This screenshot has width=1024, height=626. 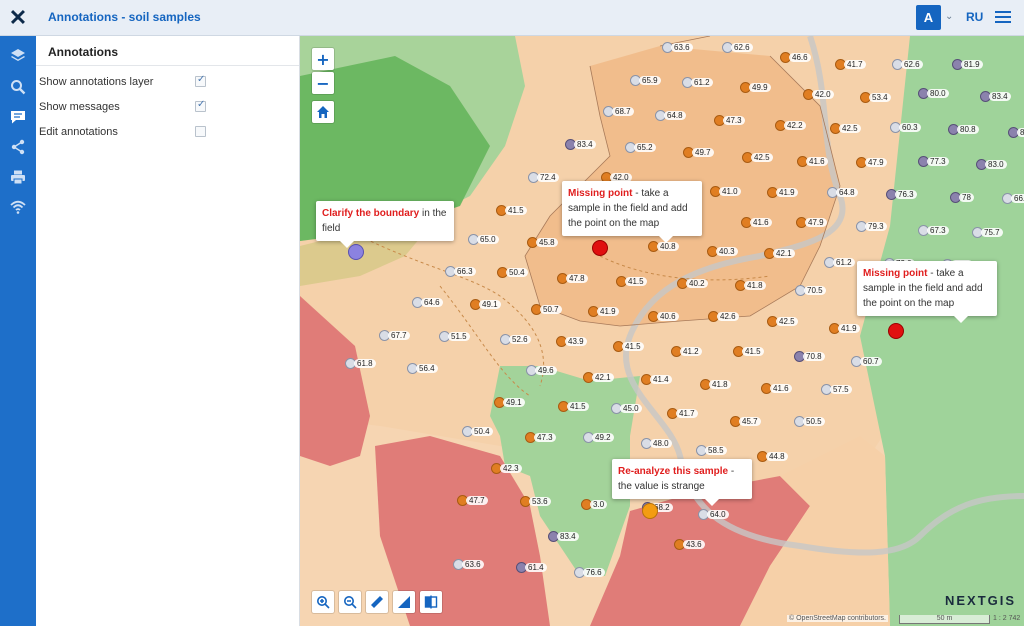 What do you see at coordinates (535, 502) in the screenshot?
I see `sample-point: 53.6` at bounding box center [535, 502].